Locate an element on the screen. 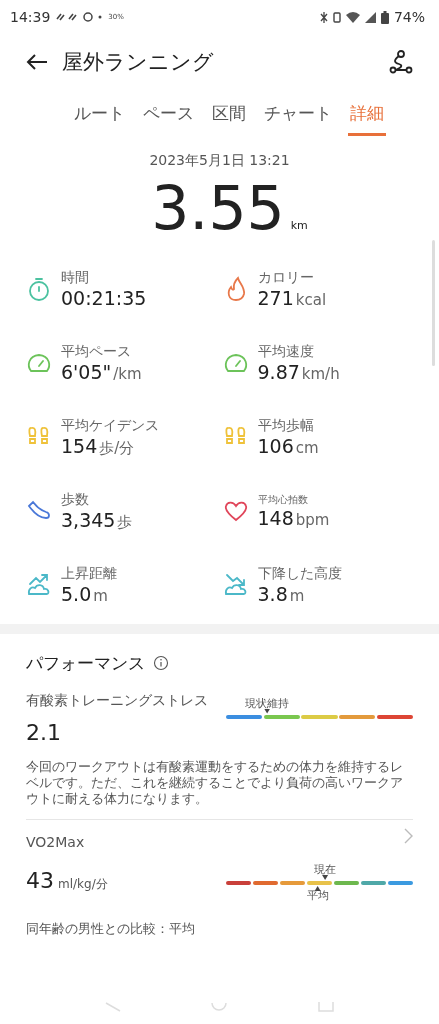 The image size is (439, 1024). metric-label: 平均歩幅 is located at coordinates (286, 426).